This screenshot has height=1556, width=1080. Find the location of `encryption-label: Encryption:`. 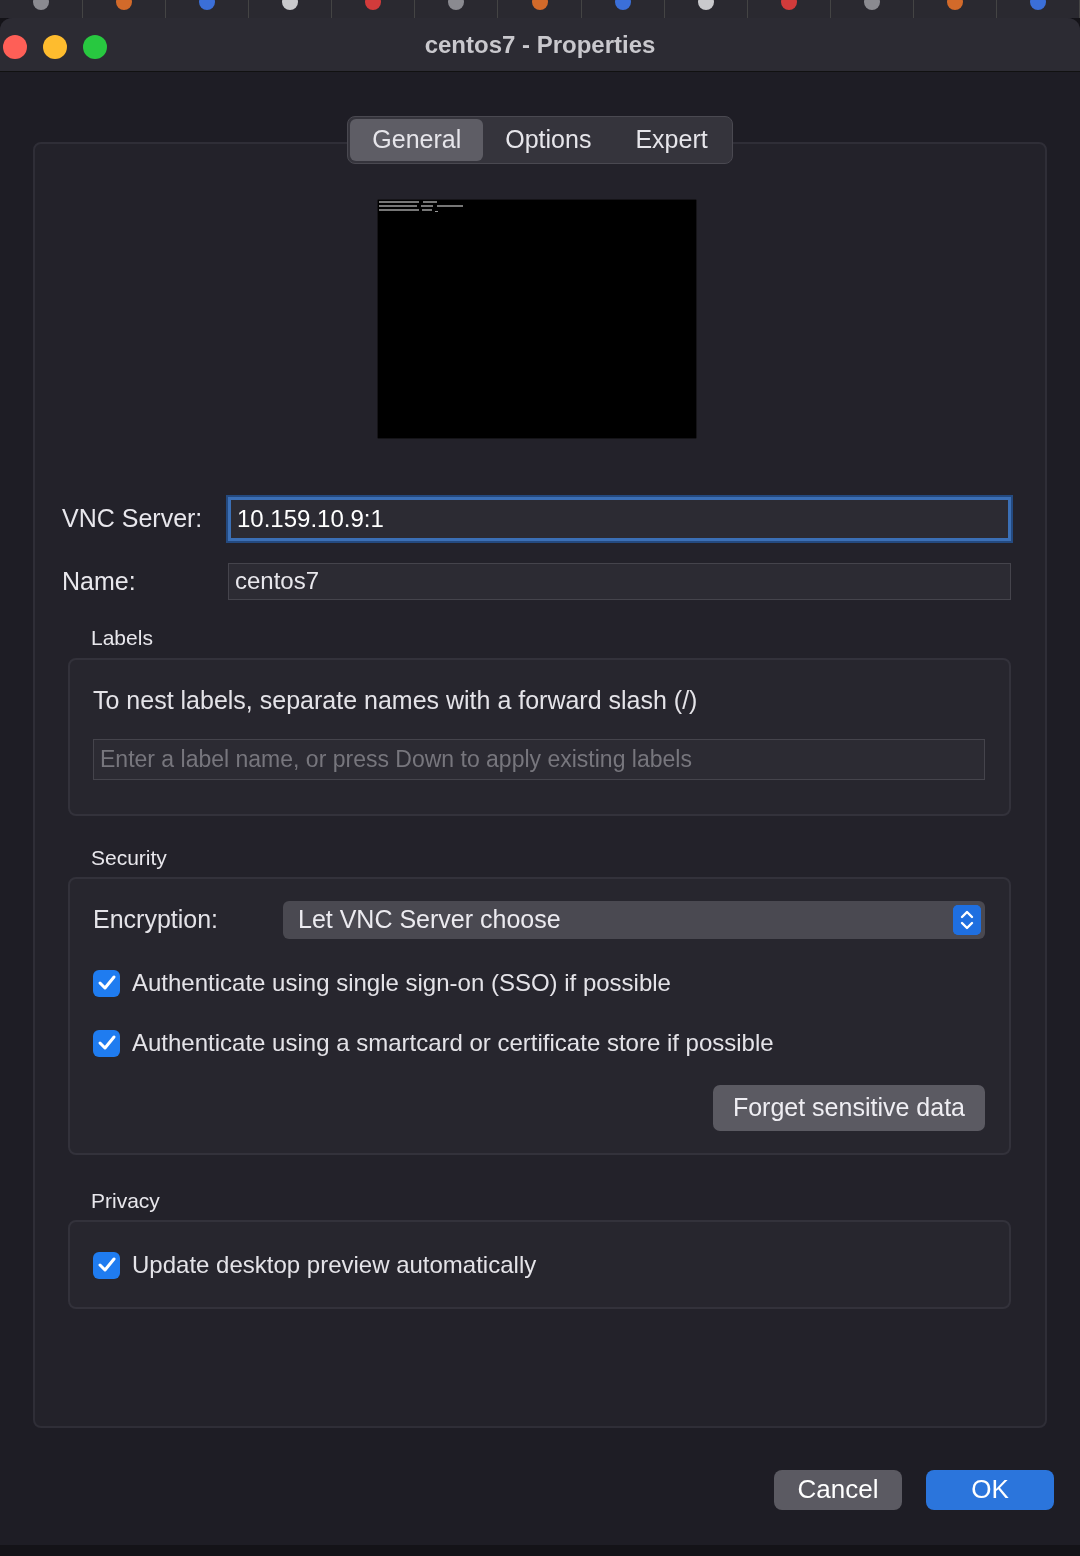

encryption-label: Encryption: is located at coordinates (156, 920).